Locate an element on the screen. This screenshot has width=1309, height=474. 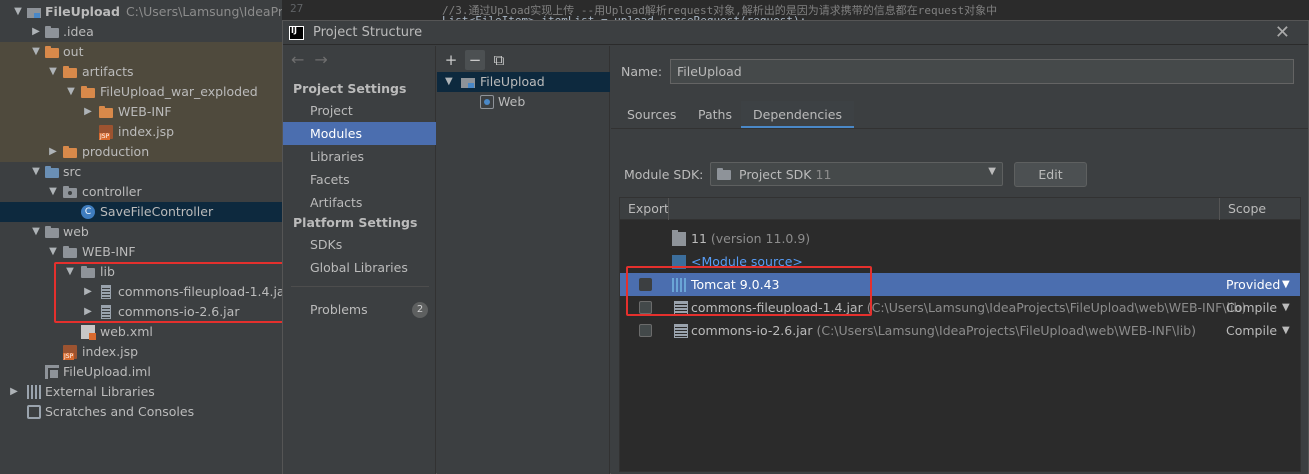
tree-item-label: FileUpload.iml is located at coordinates (107, 371).